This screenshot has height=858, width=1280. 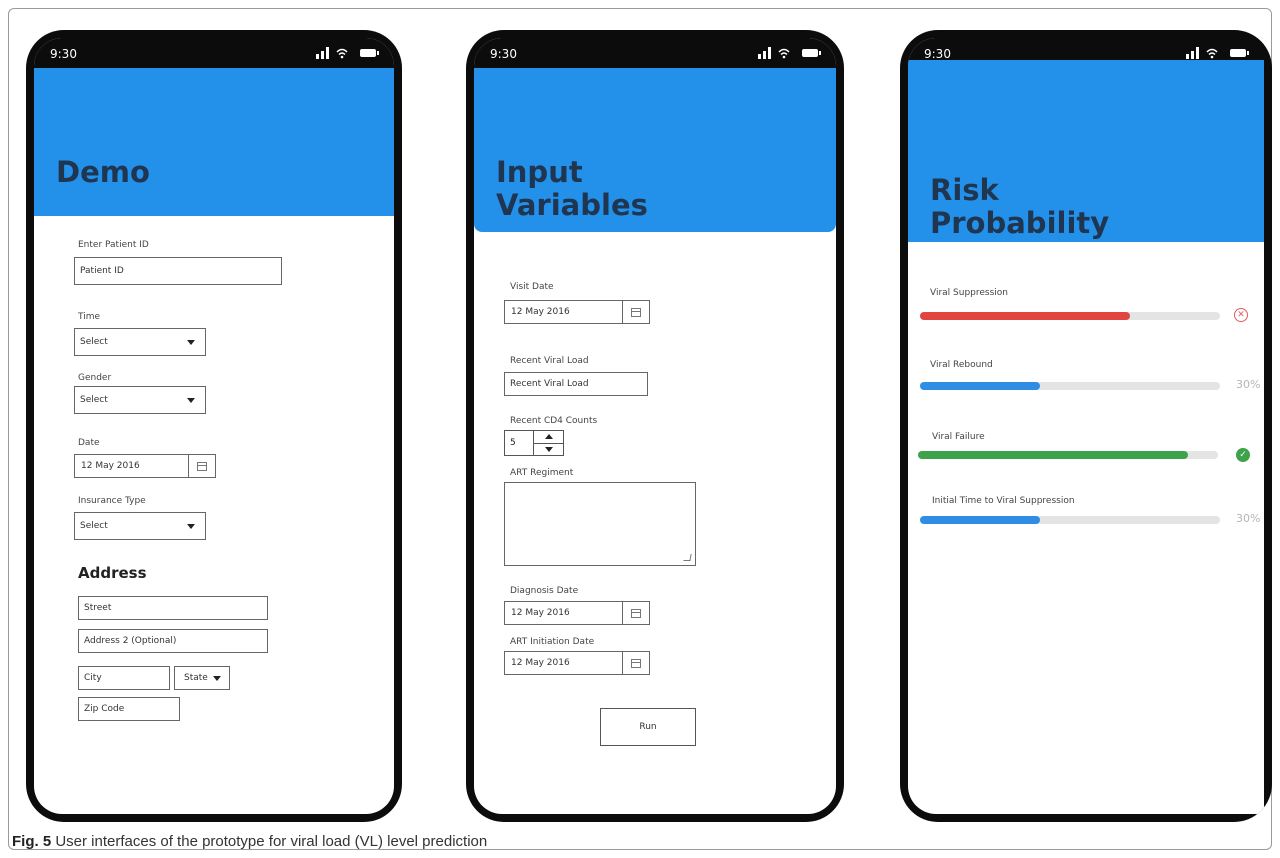 I want to click on insurance-select-value: Select, so click(x=94, y=526).